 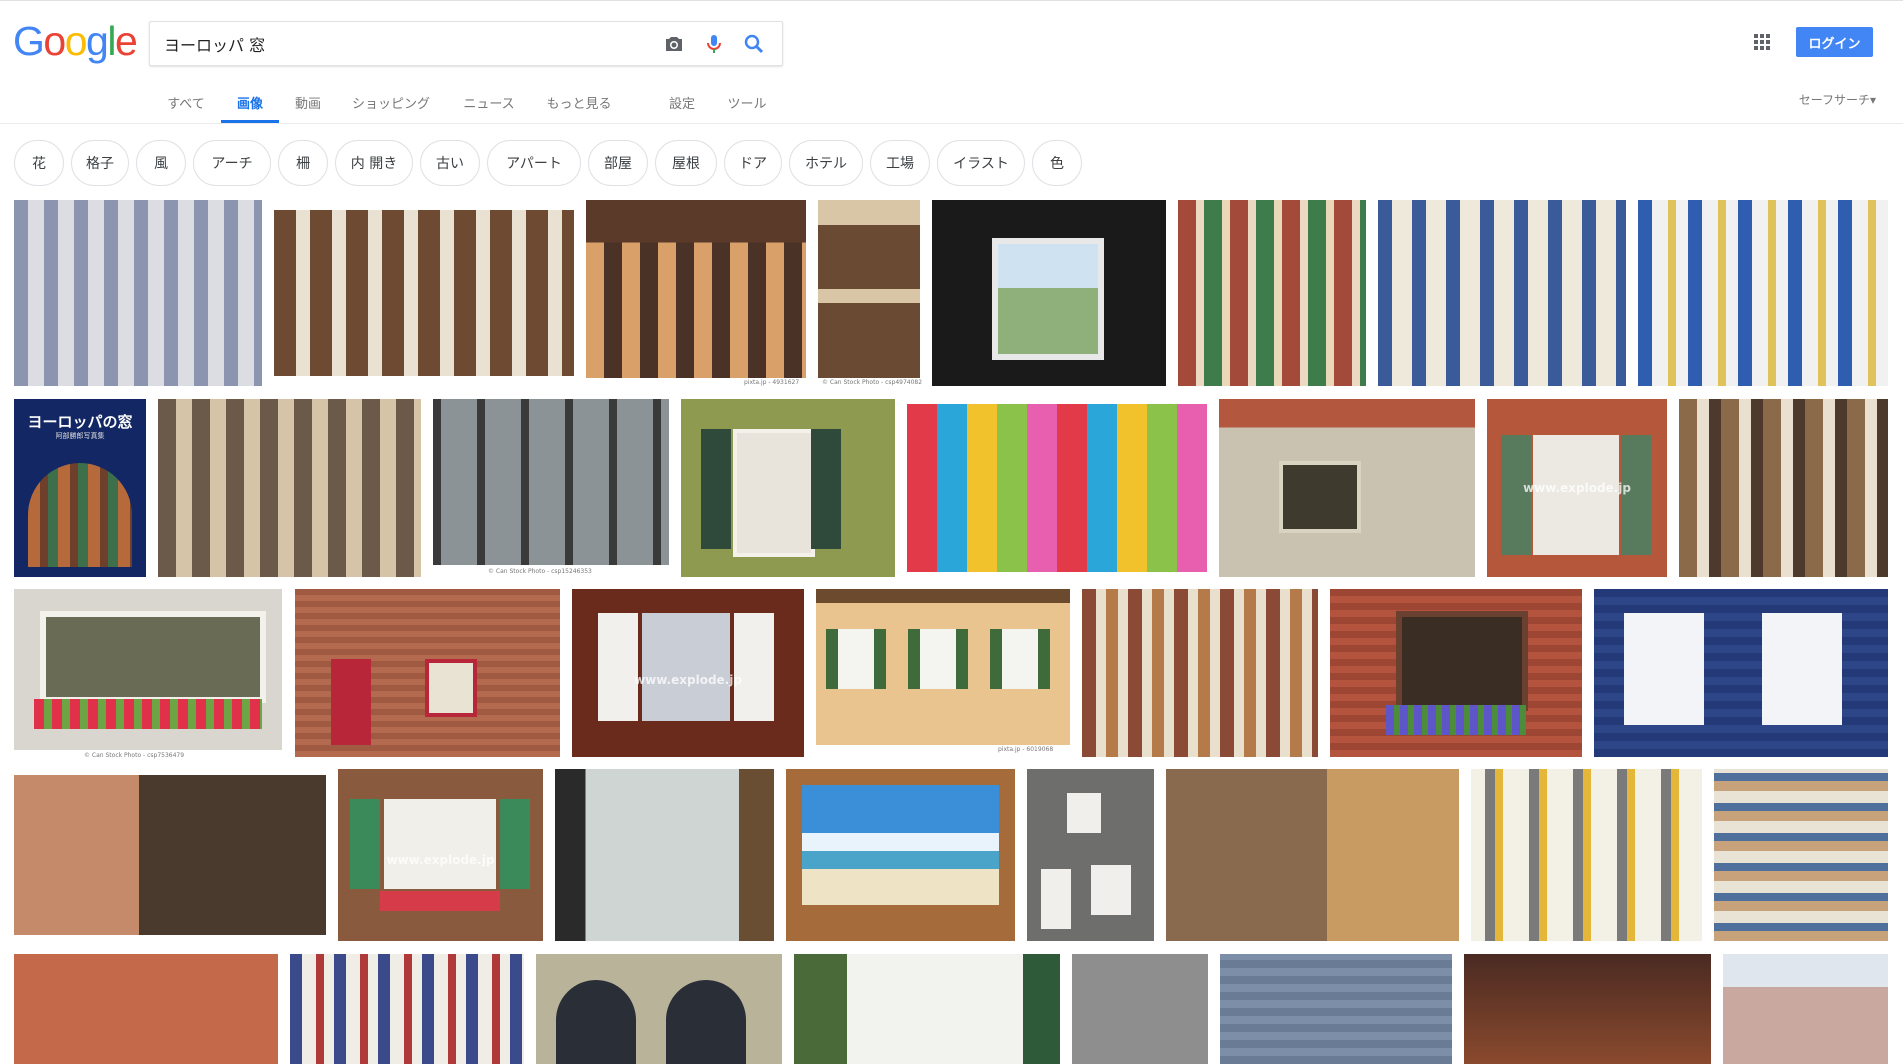 I want to click on chip: 工場, so click(x=900, y=163).